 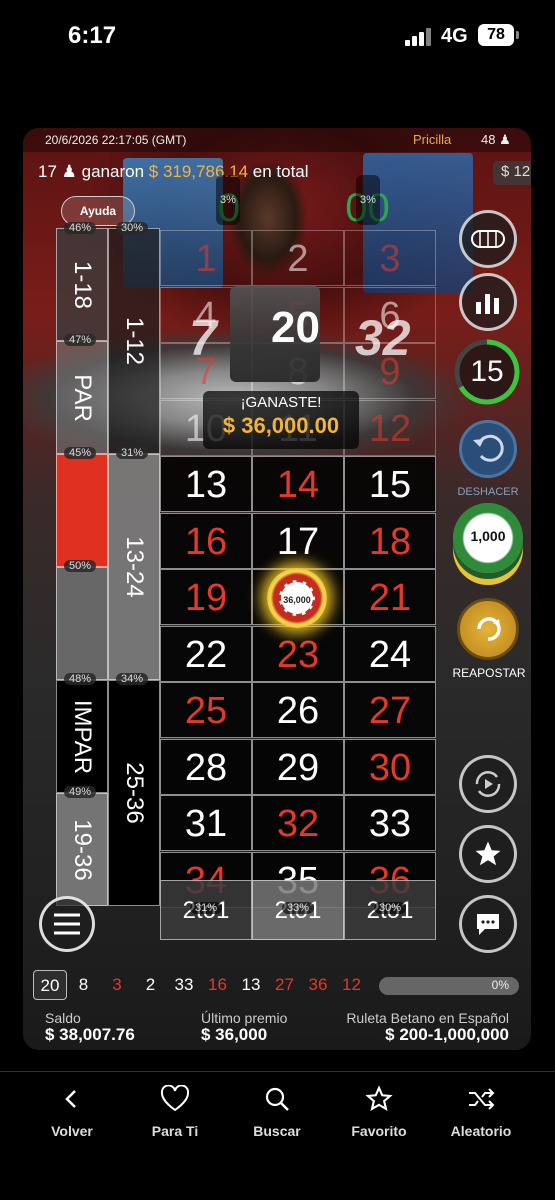 What do you see at coordinates (80, 340) in the screenshot?
I see `pct-even: 47%` at bounding box center [80, 340].